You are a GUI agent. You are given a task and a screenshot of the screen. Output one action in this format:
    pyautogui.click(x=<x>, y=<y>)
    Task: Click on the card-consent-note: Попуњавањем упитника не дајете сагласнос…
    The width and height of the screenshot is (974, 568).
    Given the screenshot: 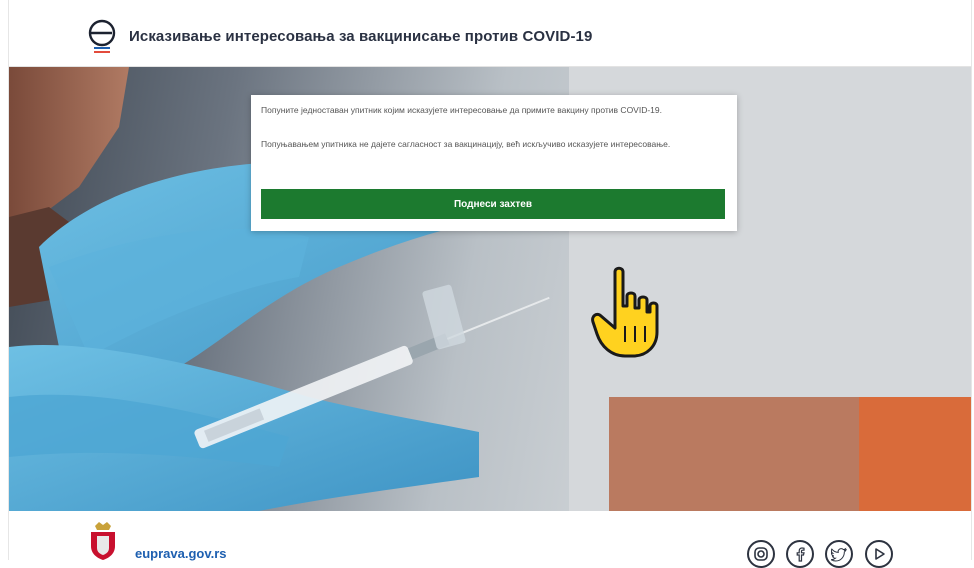 What is the action you would take?
    pyautogui.click(x=466, y=144)
    